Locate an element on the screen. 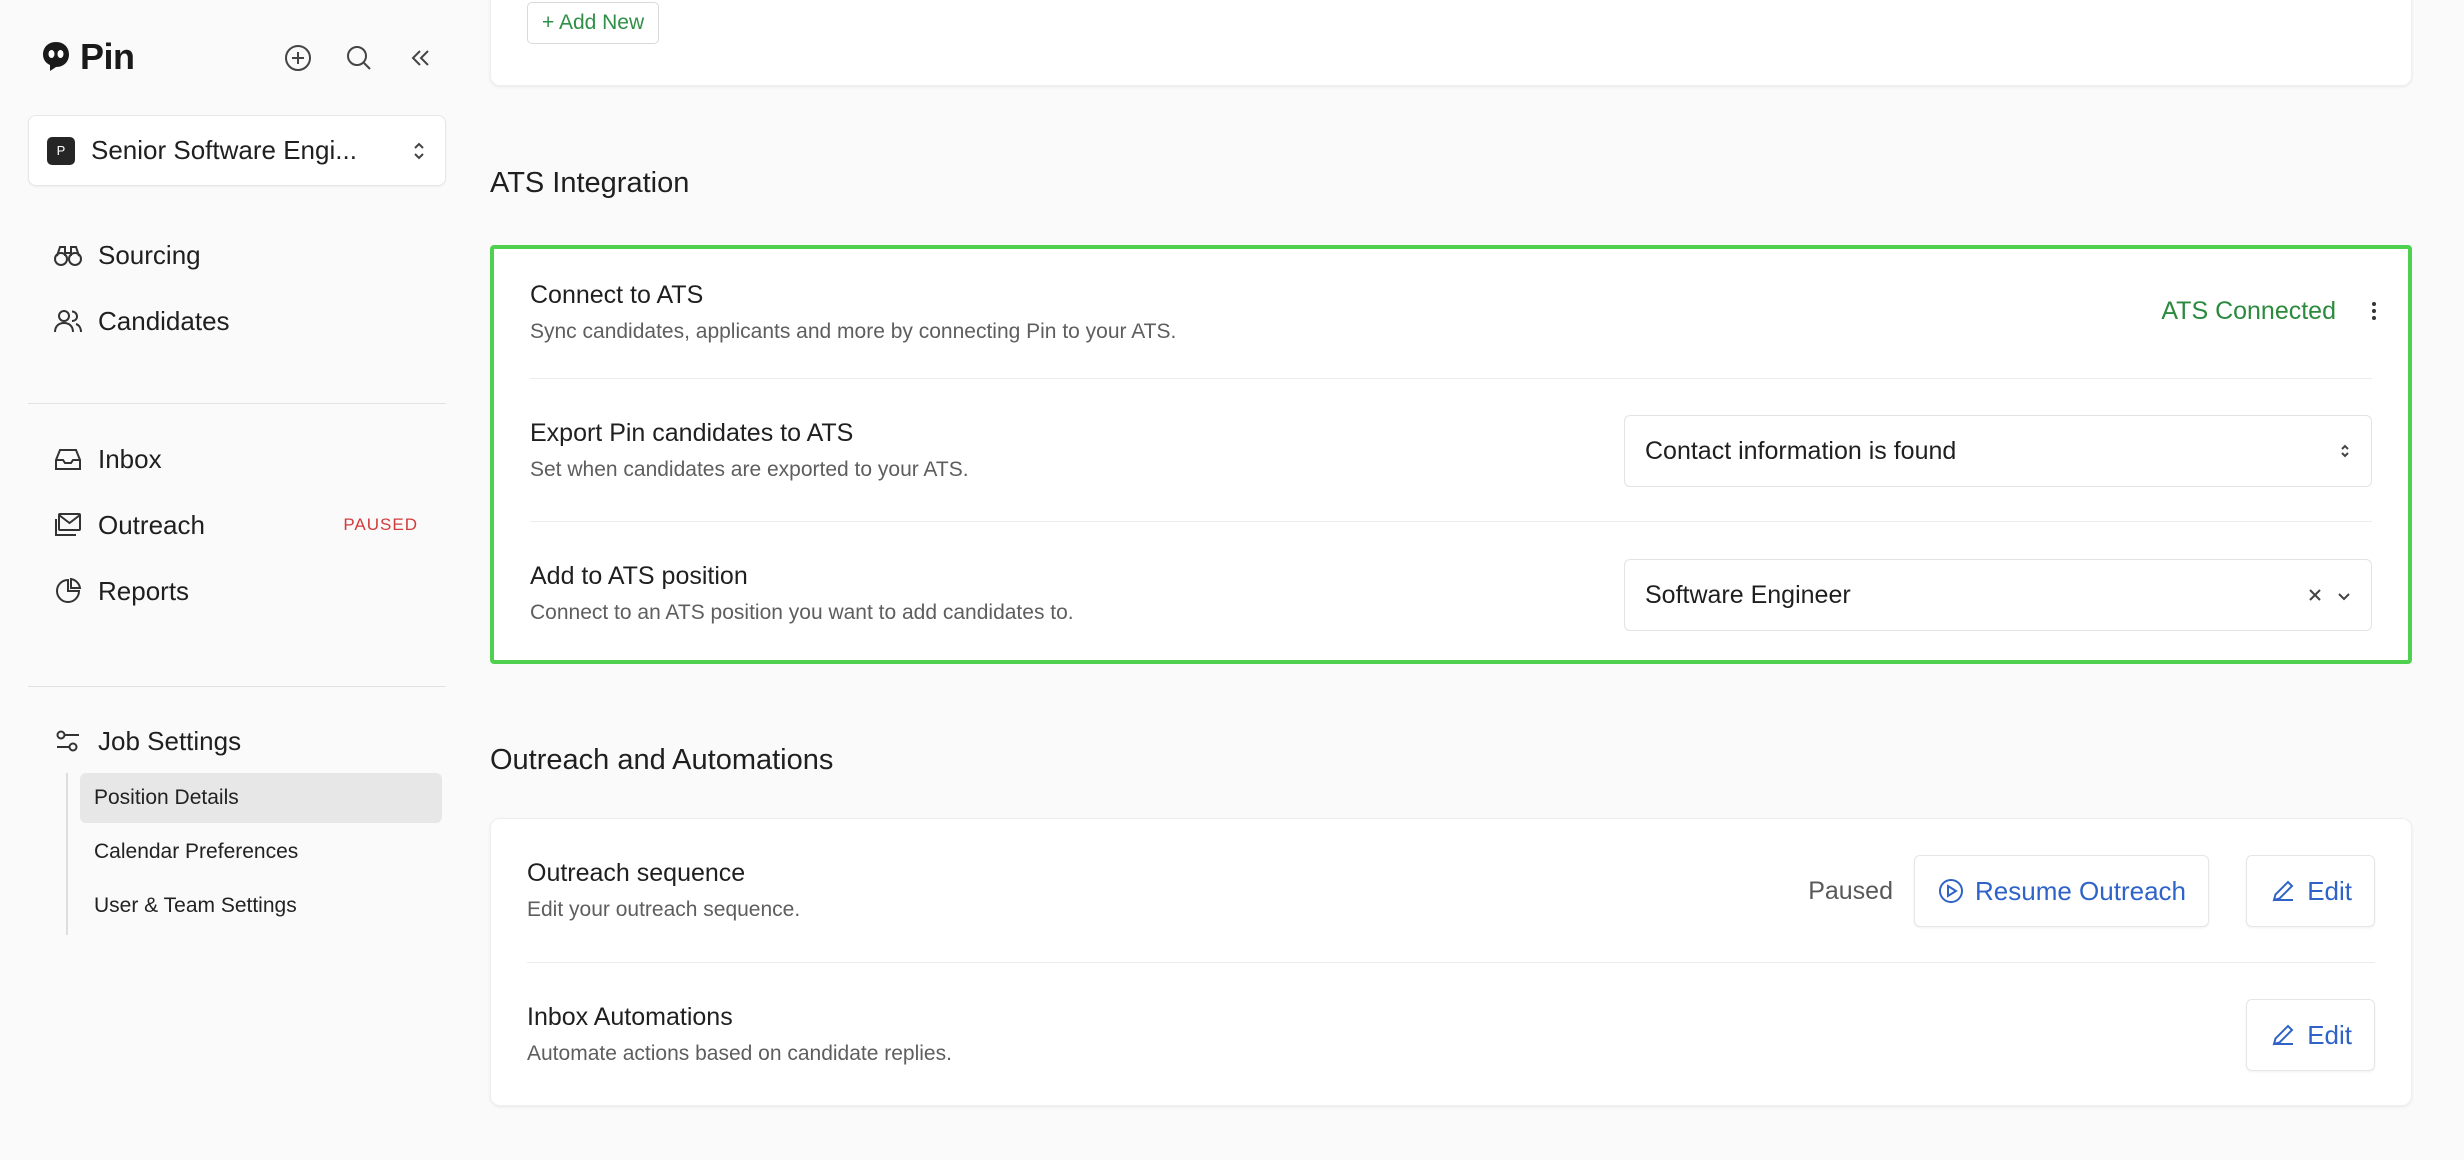  job-badge: P is located at coordinates (61, 150).